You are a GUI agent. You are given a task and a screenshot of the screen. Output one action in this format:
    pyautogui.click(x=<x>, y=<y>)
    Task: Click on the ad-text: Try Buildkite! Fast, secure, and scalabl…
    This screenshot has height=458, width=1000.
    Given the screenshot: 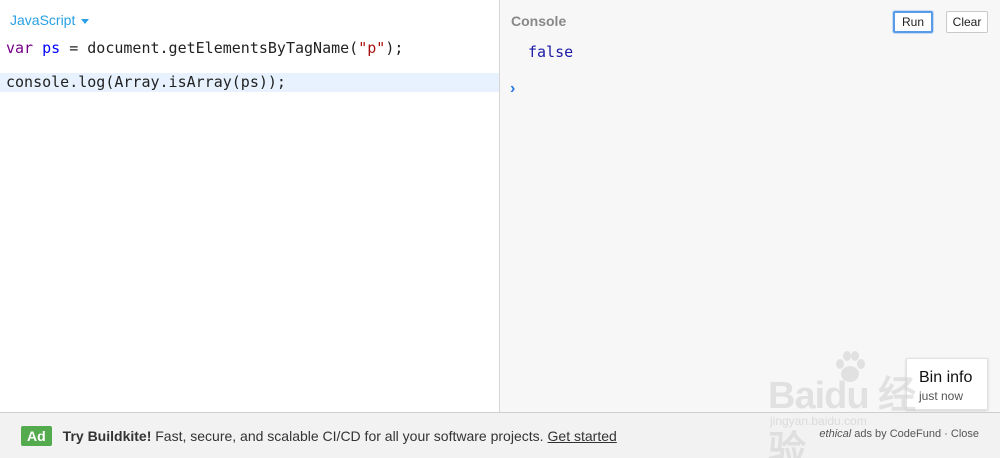 What is the action you would take?
    pyautogui.click(x=303, y=436)
    